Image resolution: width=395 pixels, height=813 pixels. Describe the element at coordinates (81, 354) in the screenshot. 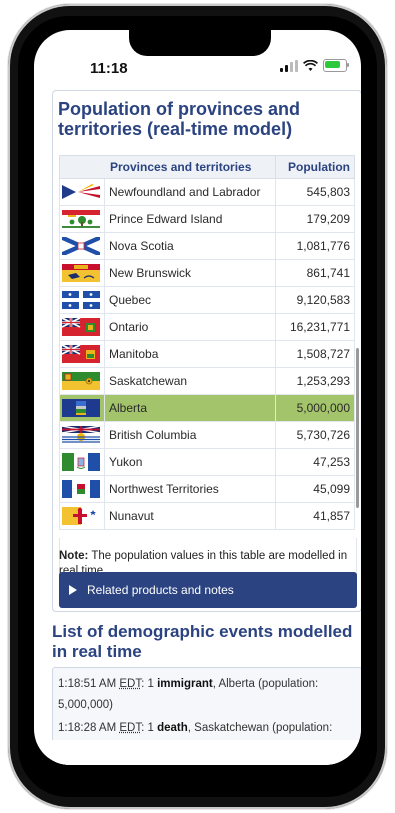

I see `manitoba-flag-icon` at that location.